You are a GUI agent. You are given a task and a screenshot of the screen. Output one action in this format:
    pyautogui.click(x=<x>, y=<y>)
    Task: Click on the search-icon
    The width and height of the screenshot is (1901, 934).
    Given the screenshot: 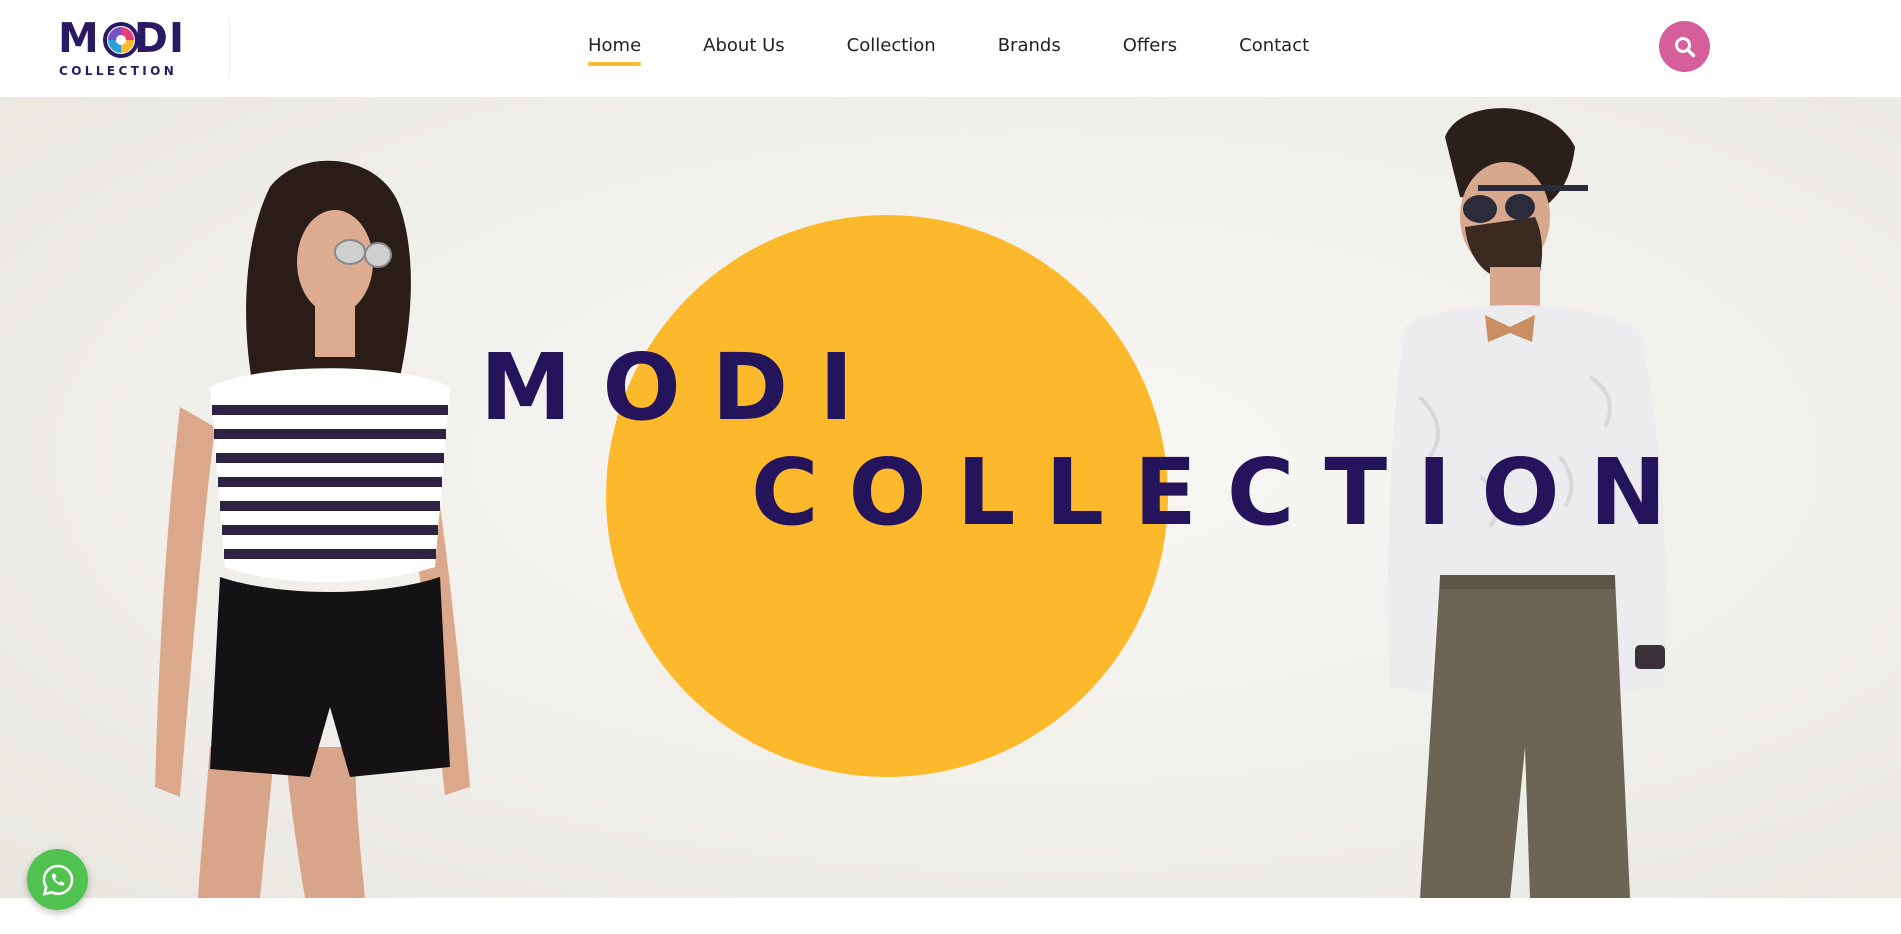 What is the action you would take?
    pyautogui.click(x=1684, y=46)
    